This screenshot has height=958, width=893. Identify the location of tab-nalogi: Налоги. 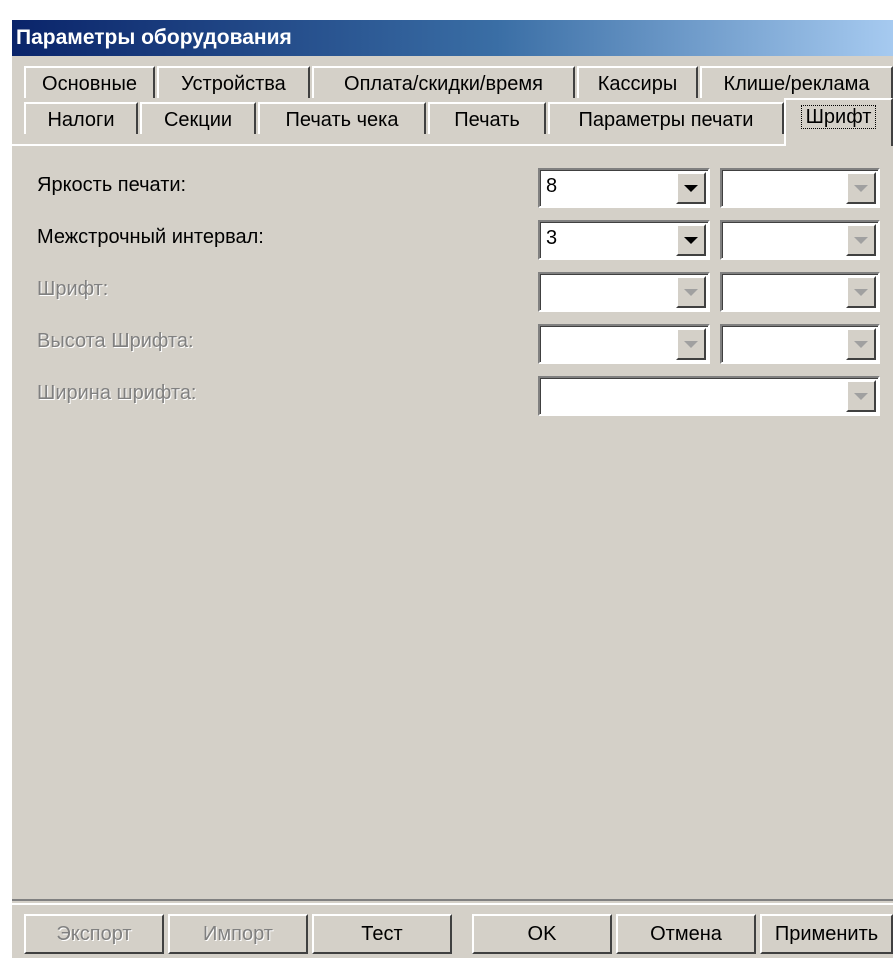
(81, 118).